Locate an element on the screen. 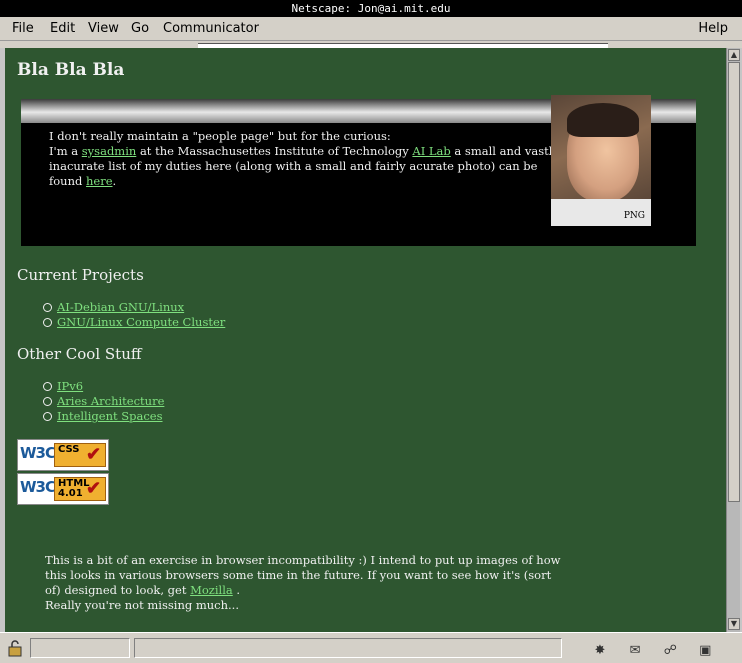  discussion-icon: ☍ is located at coordinates (670, 651).